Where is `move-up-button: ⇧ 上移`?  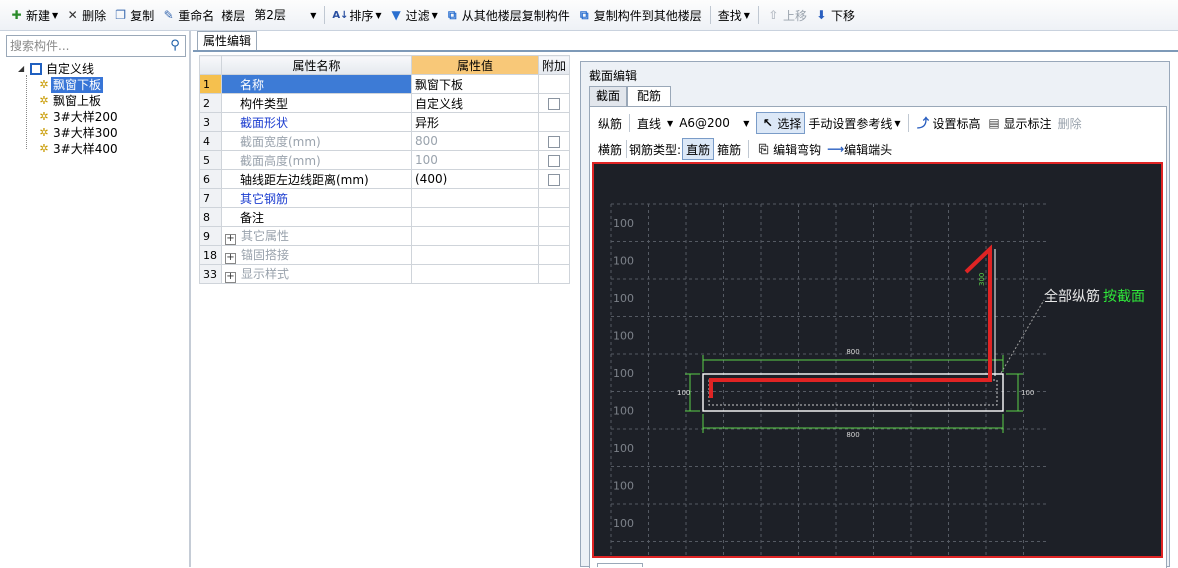 move-up-button: ⇧ 上移 is located at coordinates (786, 15).